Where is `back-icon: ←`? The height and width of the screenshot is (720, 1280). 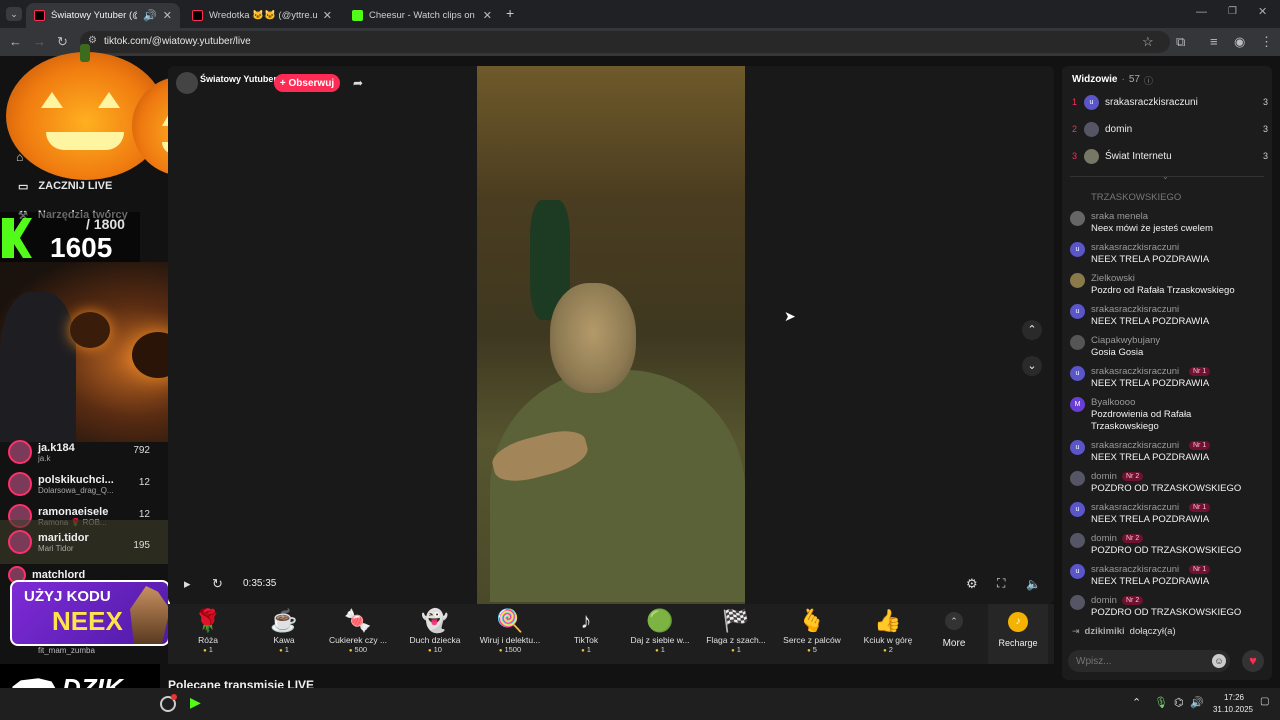
back-icon: ← is located at coordinates (15, 41).